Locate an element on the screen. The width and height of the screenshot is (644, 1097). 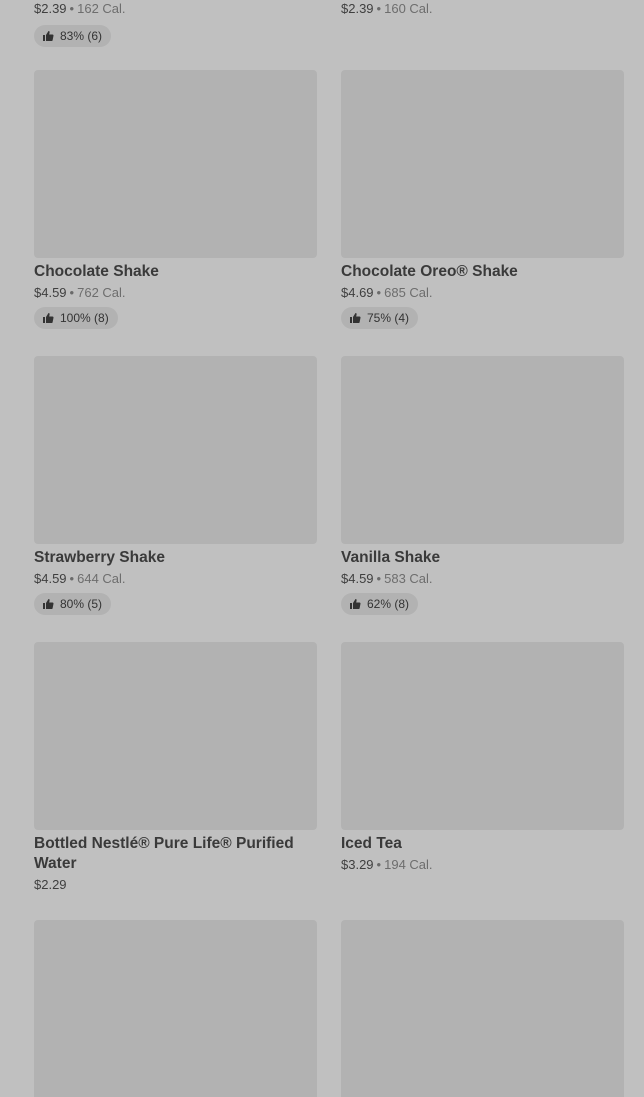
calories: 160 Cal. is located at coordinates (408, 8).